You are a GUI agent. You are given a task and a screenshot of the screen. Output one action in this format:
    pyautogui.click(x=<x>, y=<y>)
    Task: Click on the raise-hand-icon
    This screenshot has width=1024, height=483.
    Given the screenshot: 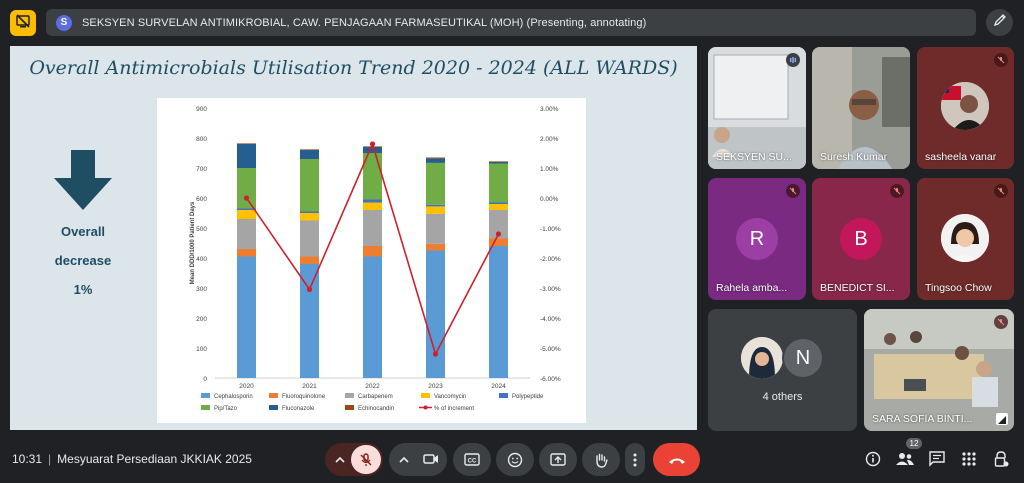 What is the action you would take?
    pyautogui.click(x=602, y=460)
    